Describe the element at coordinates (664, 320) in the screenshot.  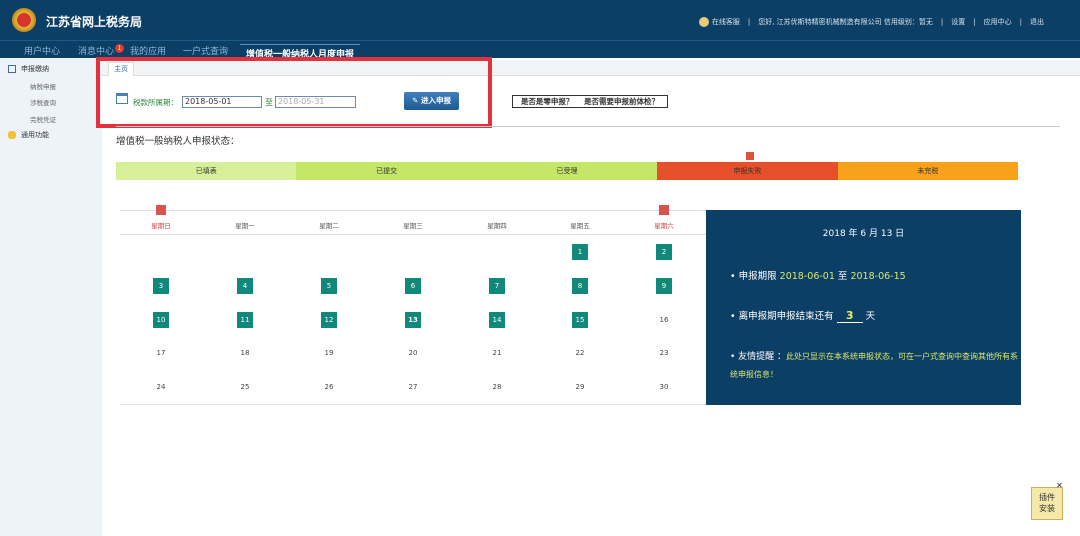
I see `calendar-day: 16` at that location.